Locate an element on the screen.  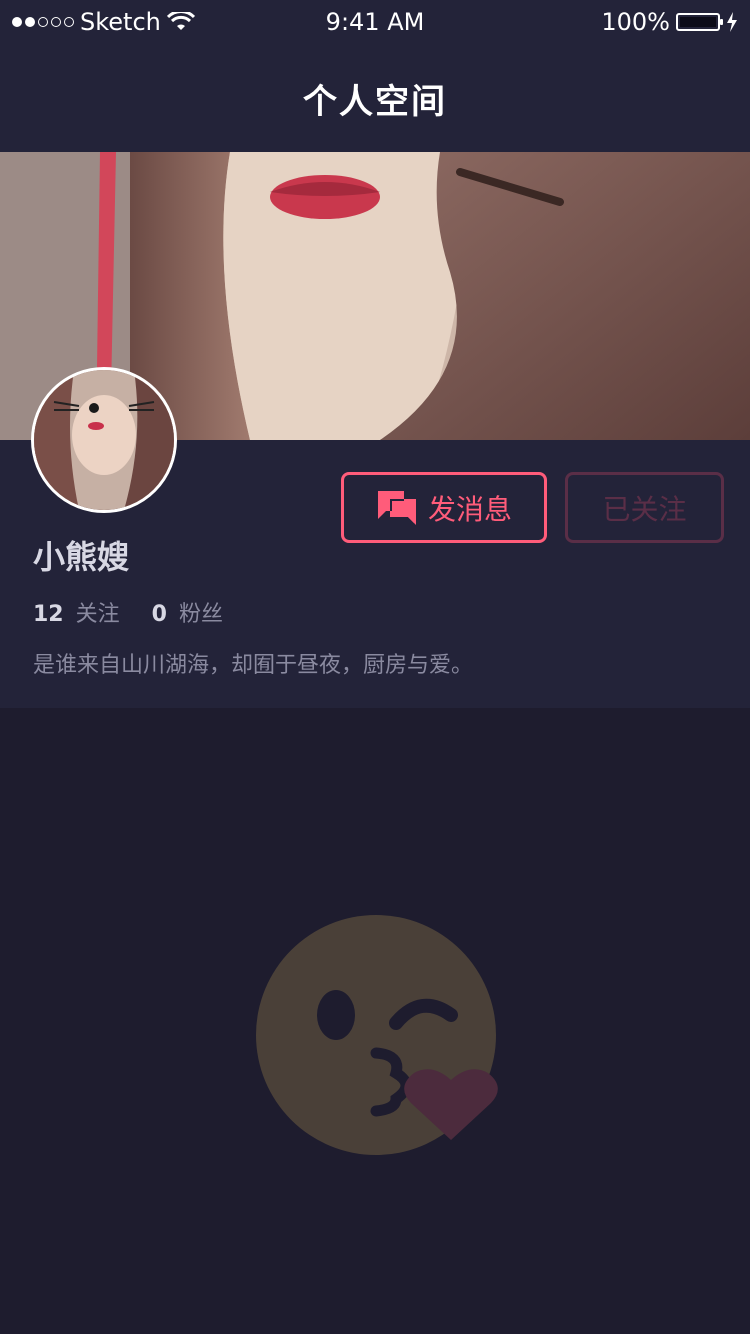
charging-icon is located at coordinates (732, 22).